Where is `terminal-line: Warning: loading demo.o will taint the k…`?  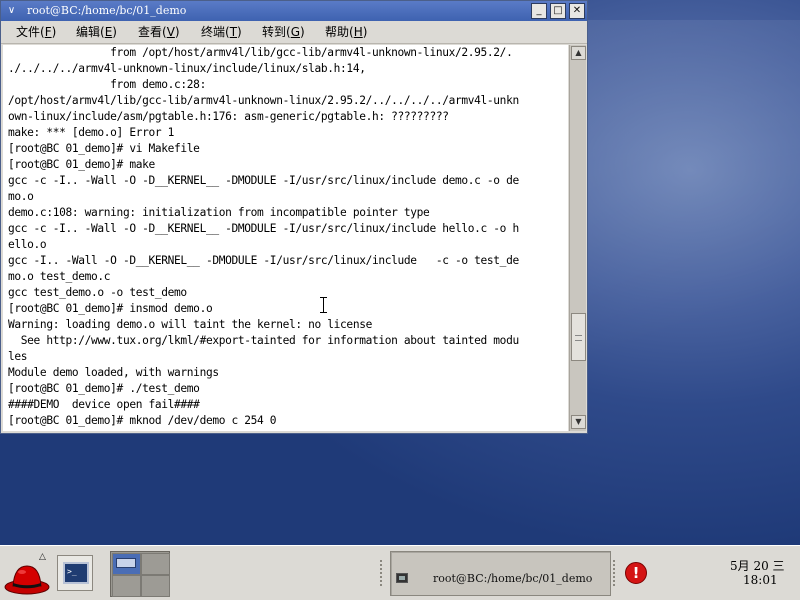 terminal-line: Warning: loading demo.o will taint the k… is located at coordinates (190, 324).